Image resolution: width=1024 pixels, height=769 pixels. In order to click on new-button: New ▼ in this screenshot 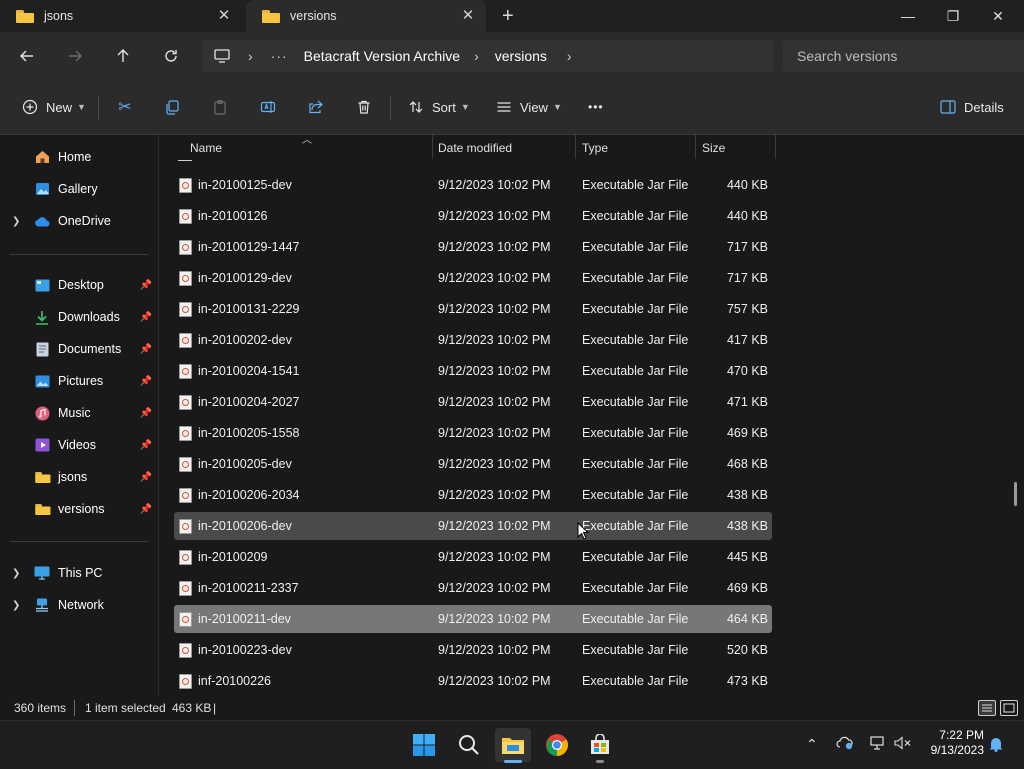, I will do `click(53, 107)`.